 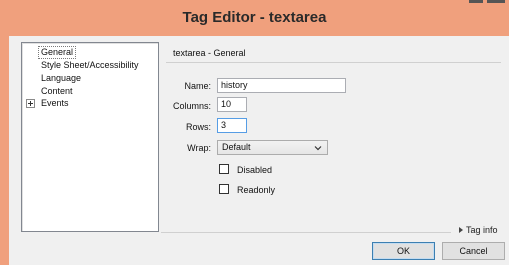 I want to click on readonly-checkbox, so click(x=224, y=189).